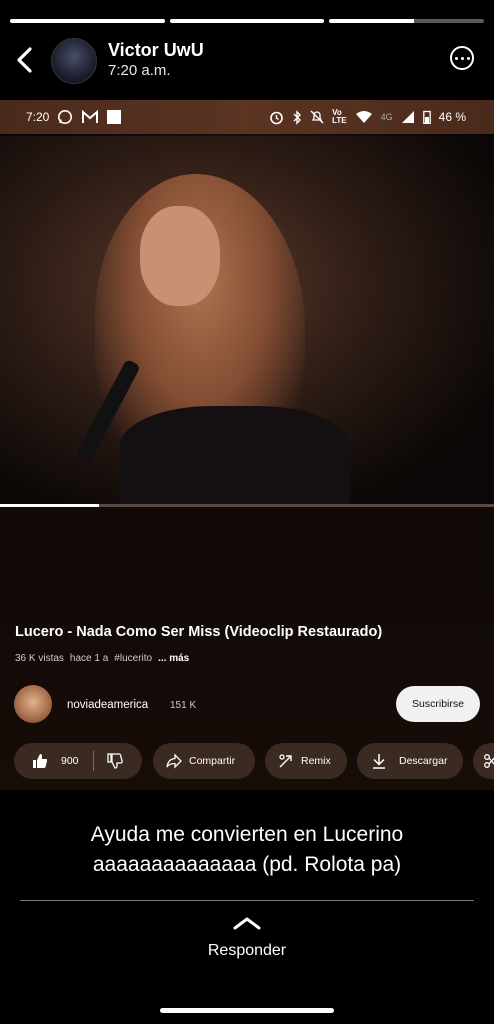  I want to click on download-button: Descargar, so click(410, 761).